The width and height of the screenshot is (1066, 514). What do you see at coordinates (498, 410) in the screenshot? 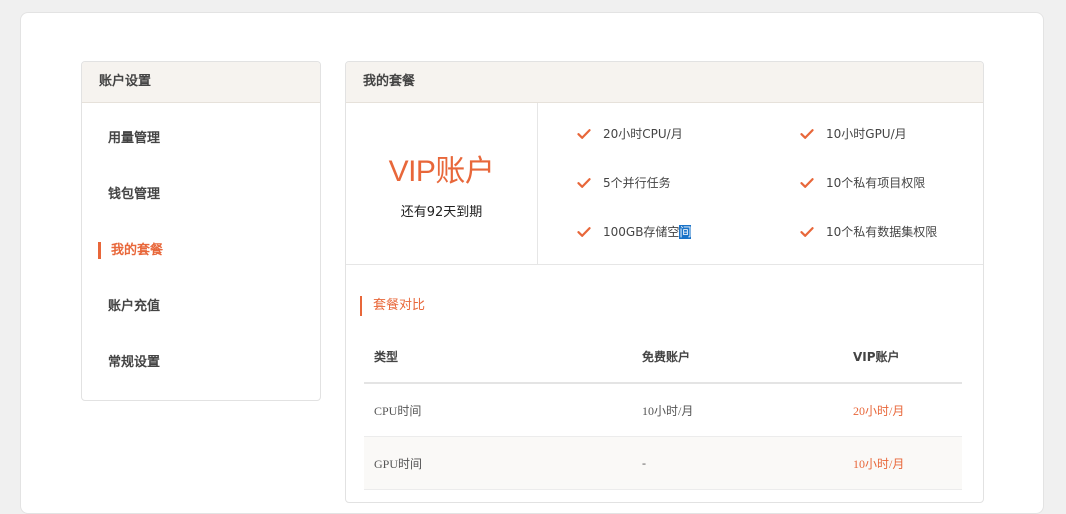
I see `row-type-cell: CPU时间` at bounding box center [498, 410].